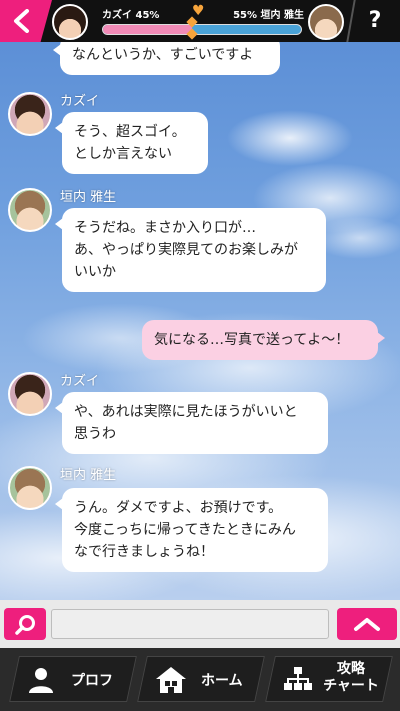 The height and width of the screenshot is (711, 400). Describe the element at coordinates (95, 434) in the screenshot. I see `message-text: 思うわ` at that location.